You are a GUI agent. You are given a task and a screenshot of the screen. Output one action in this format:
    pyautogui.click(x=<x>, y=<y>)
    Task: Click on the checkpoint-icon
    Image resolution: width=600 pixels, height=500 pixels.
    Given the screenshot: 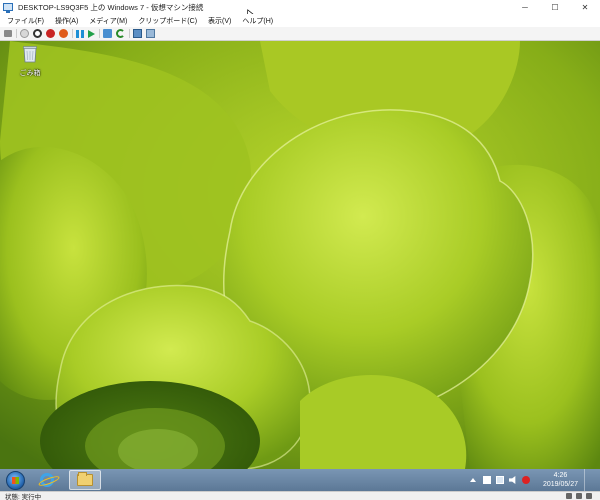 What is the action you would take?
    pyautogui.click(x=107, y=33)
    